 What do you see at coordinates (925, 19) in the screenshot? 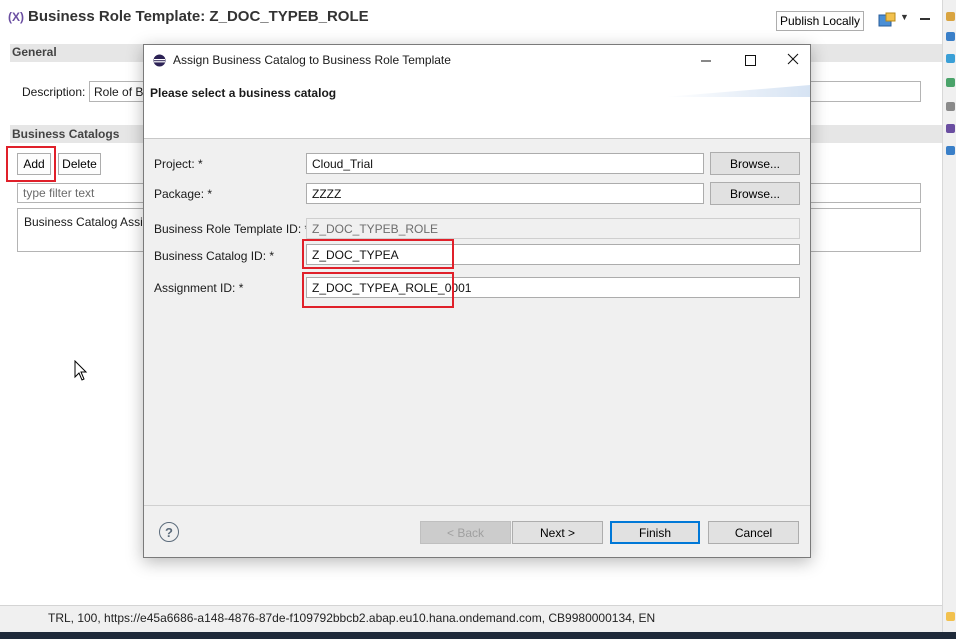
I see `minimize-editor-icon` at bounding box center [925, 19].